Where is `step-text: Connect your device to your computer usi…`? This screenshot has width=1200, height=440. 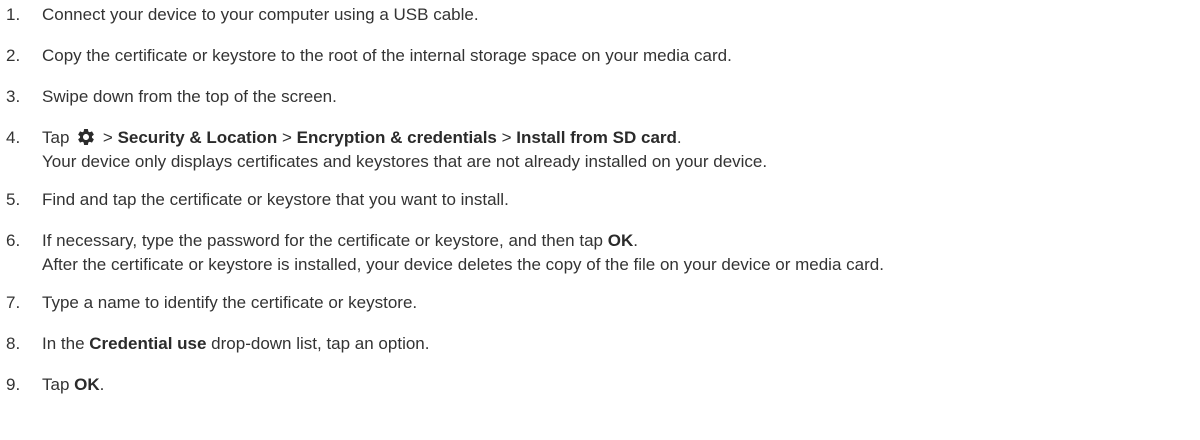
step-text: Connect your device to your computer usi… is located at coordinates (260, 14).